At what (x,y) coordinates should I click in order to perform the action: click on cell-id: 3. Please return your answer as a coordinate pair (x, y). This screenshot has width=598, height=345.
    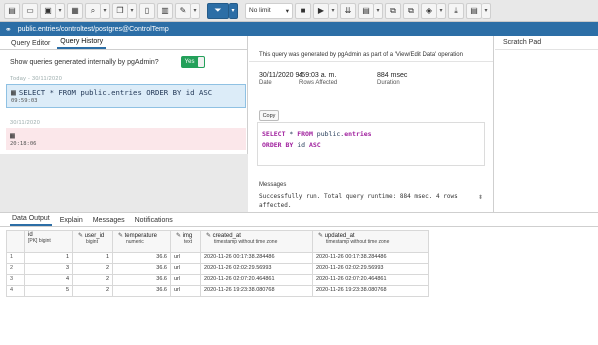
    Looking at the image, I should click on (48, 269).